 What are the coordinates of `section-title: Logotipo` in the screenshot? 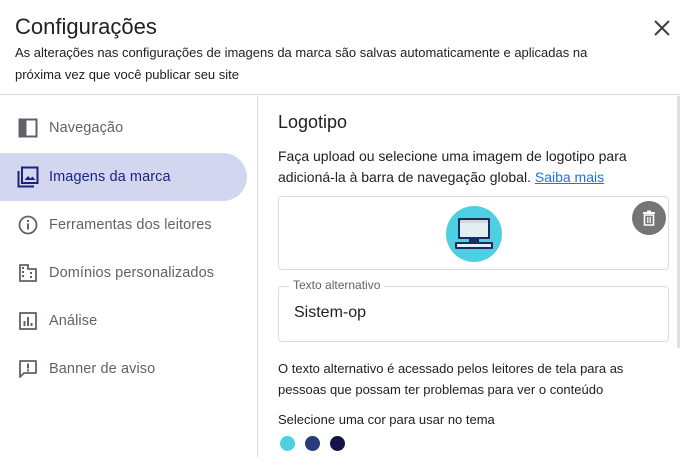 It's located at (313, 122).